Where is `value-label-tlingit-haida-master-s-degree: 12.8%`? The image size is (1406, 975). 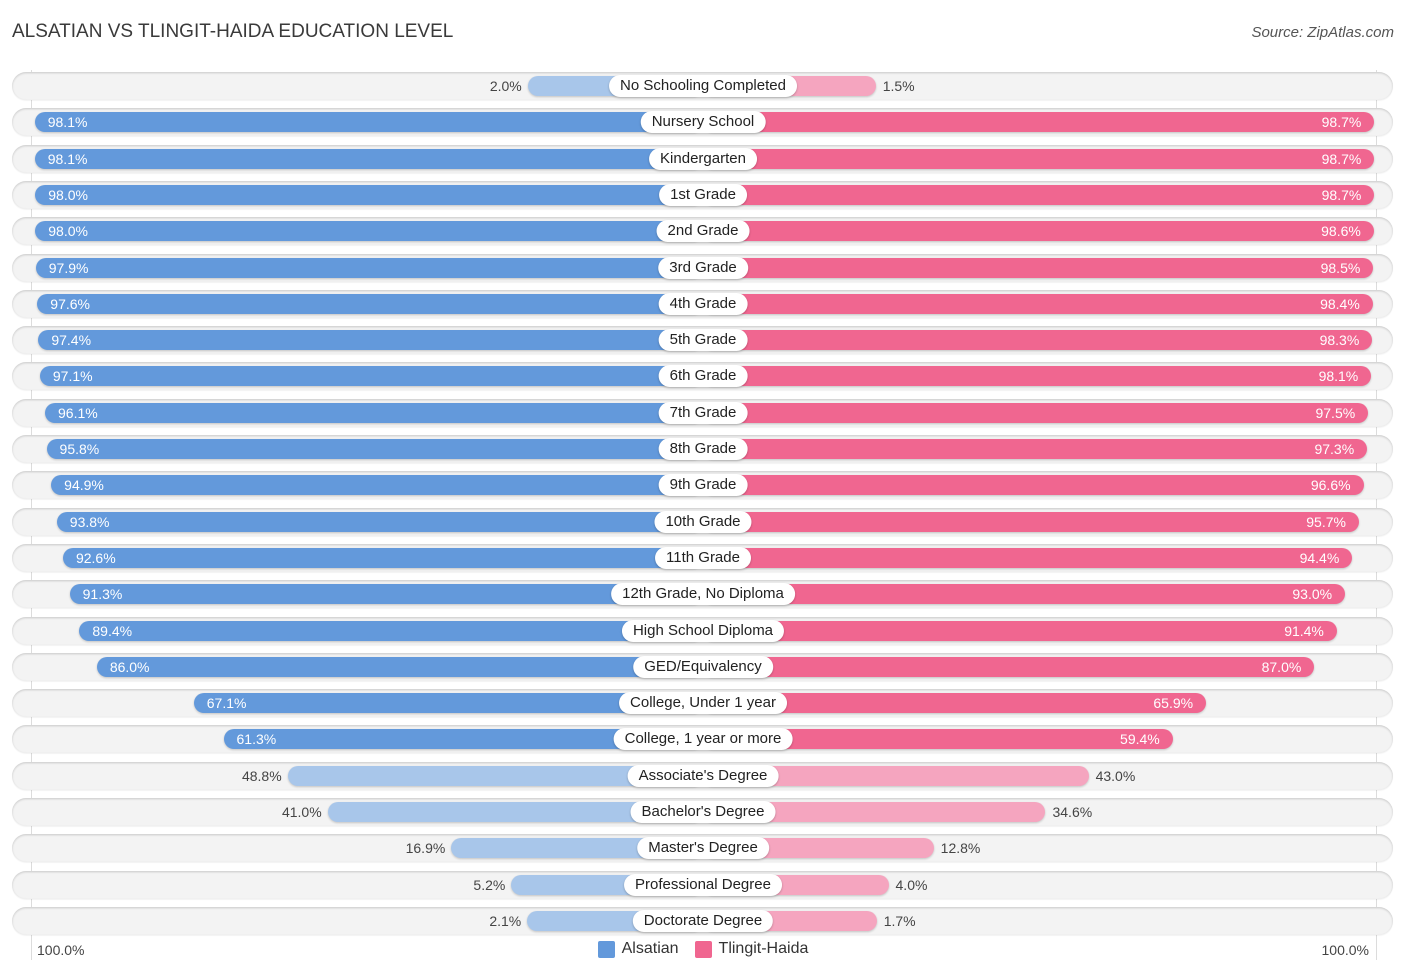
value-label-tlingit-haida-master-s-degree: 12.8% is located at coordinates (960, 848).